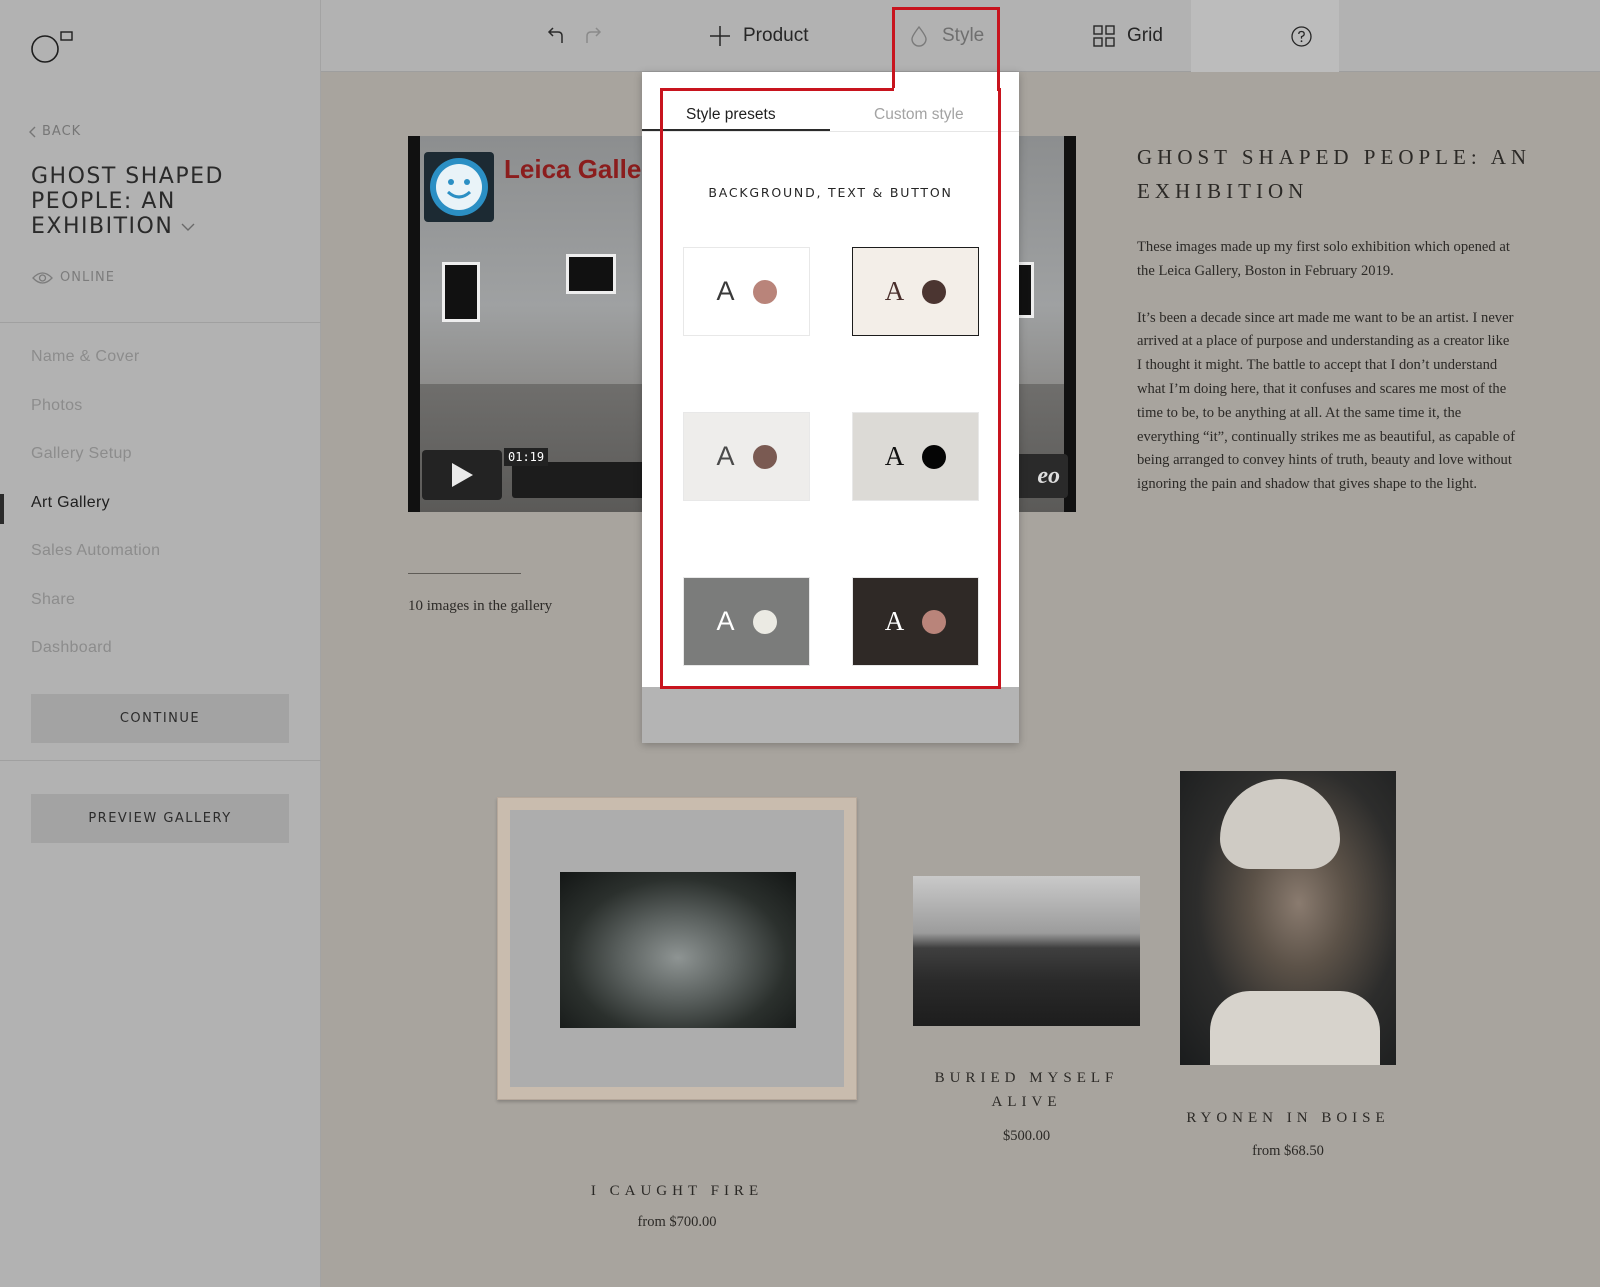  Describe the element at coordinates (95, 372) in the screenshot. I see `sidebar-item-name-cover: Name & Cover` at that location.